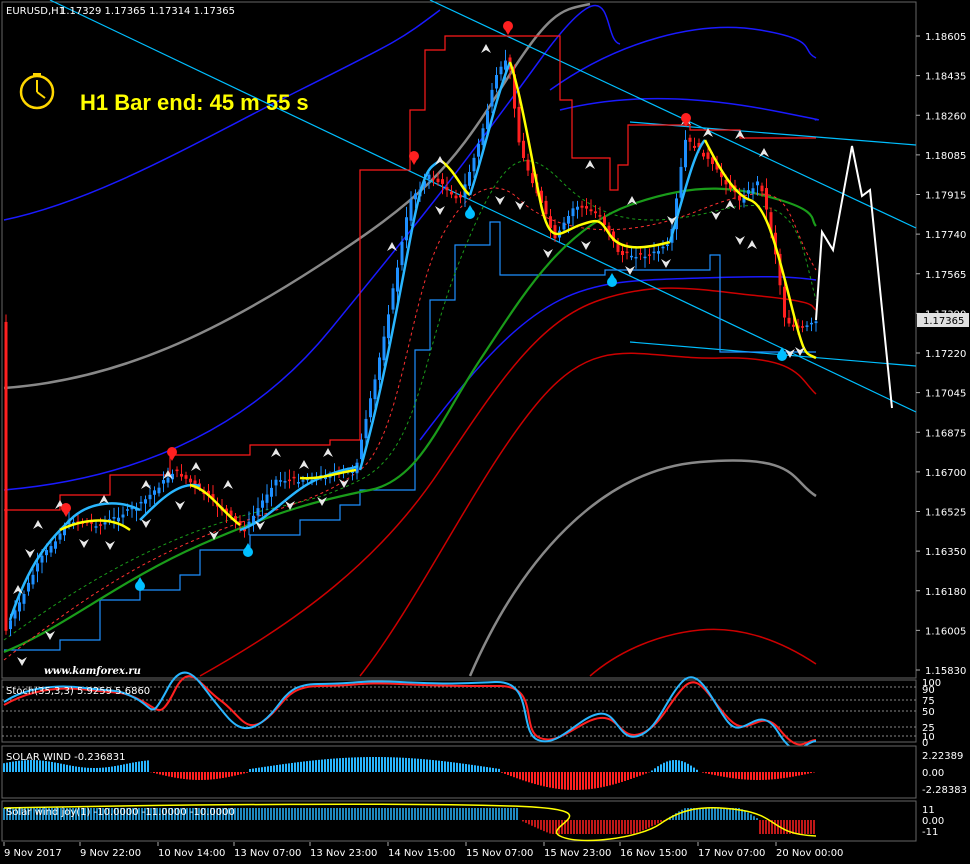 The image size is (970, 864). What do you see at coordinates (945, 77) in the screenshot?
I see `price-tick: 1.18435` at bounding box center [945, 77].